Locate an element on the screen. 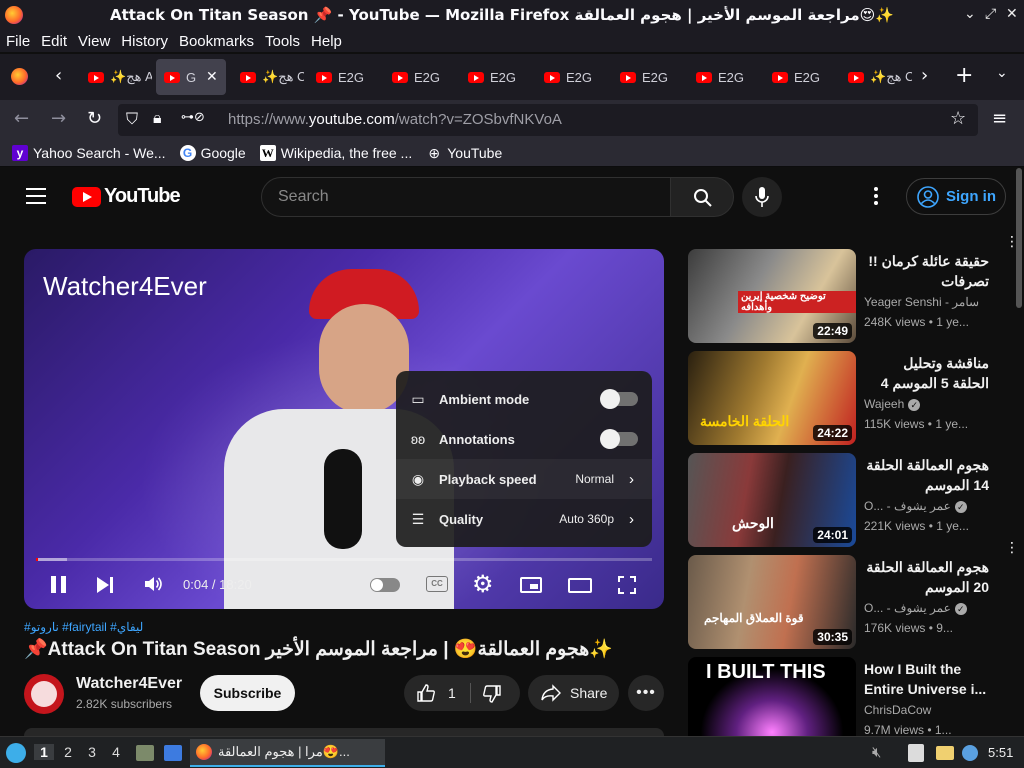  fullscreen-icon is located at coordinates (627, 585).